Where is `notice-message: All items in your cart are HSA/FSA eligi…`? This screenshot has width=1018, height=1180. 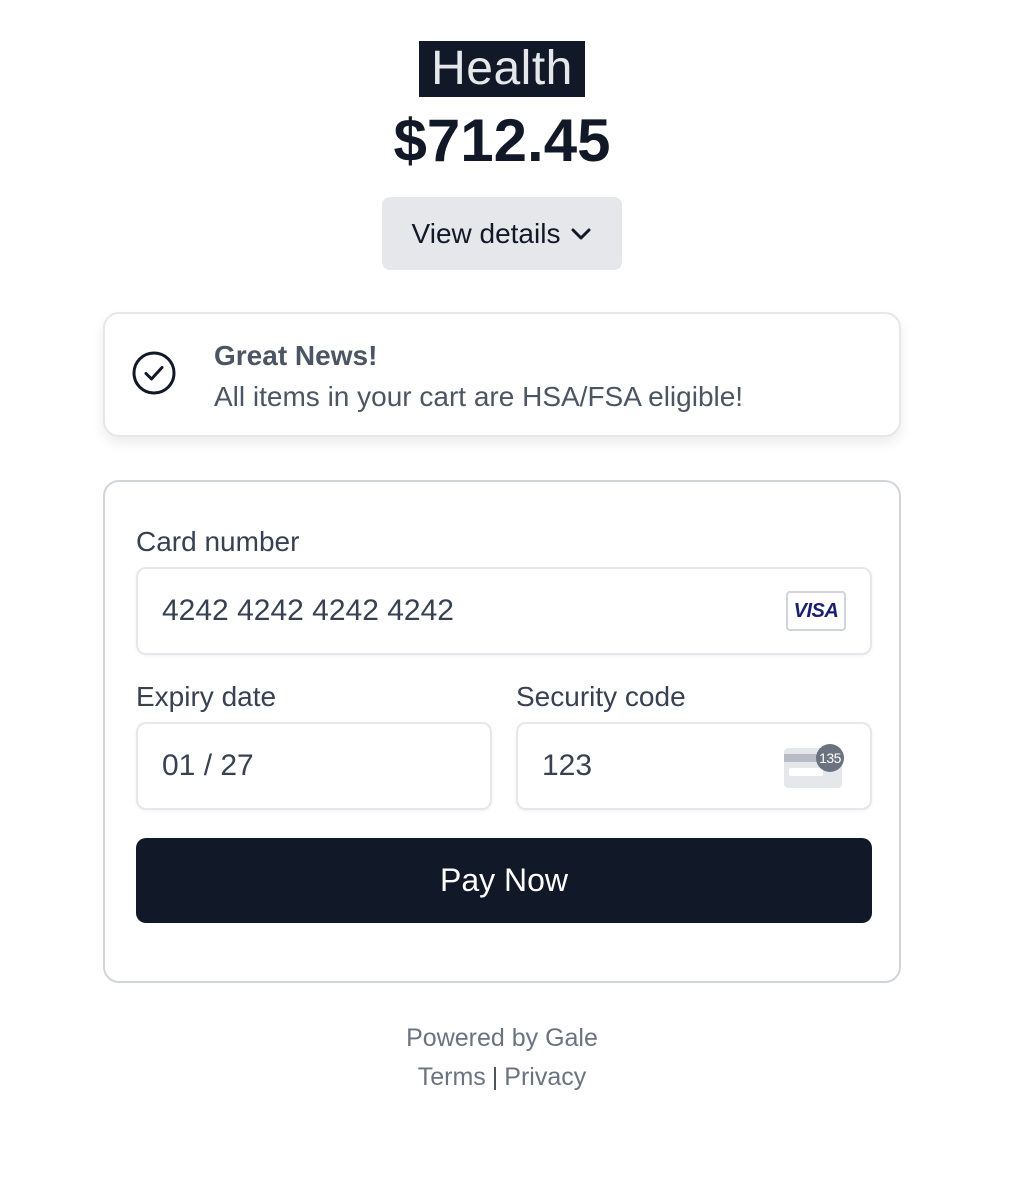 notice-message: All items in your cart are HSA/FSA eligi… is located at coordinates (479, 396).